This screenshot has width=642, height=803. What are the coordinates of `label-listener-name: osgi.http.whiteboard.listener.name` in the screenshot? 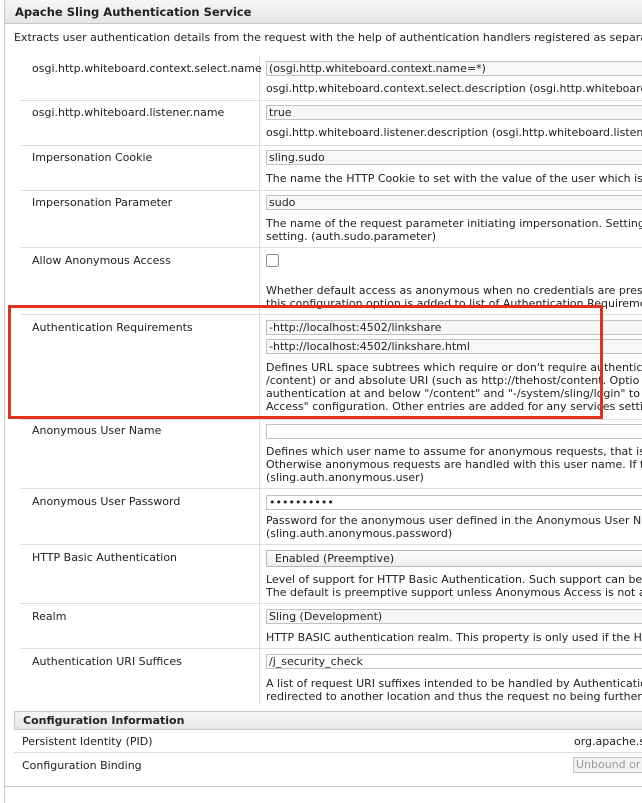 It's located at (128, 112).